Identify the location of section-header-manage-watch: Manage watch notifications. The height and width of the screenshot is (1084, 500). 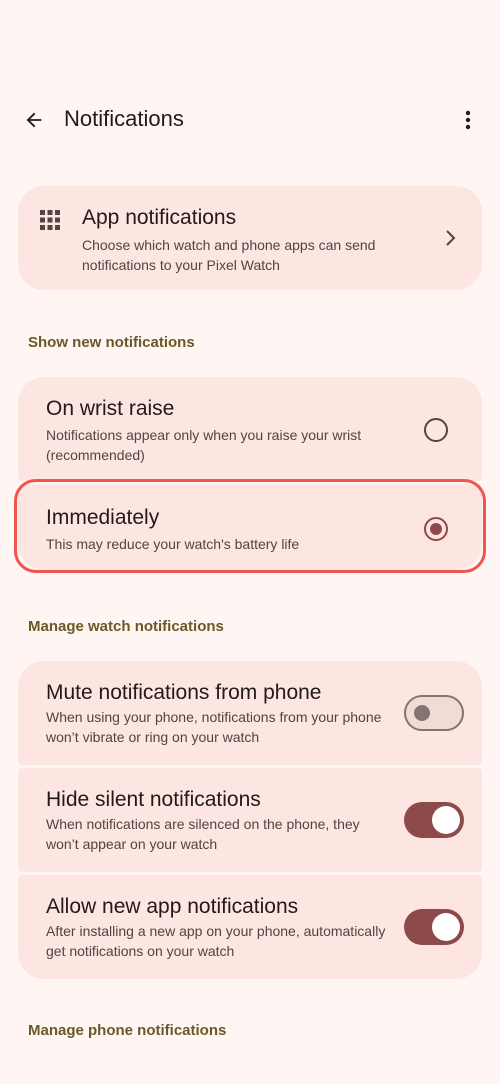
(126, 626).